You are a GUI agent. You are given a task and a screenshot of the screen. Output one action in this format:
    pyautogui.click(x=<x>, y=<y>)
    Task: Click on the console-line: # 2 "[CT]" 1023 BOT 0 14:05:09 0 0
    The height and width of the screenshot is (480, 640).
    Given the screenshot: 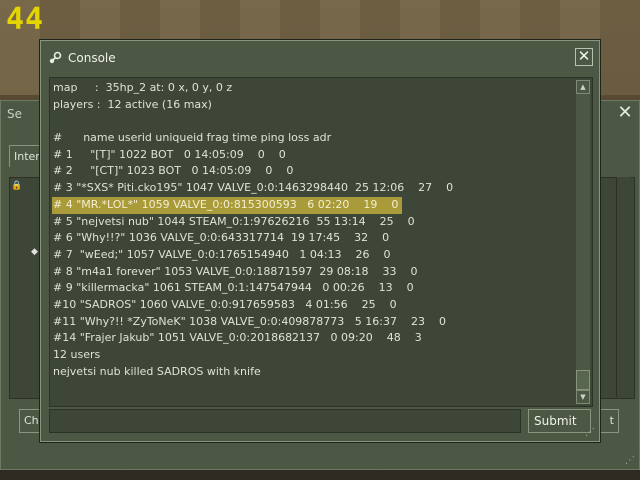 What is the action you would take?
    pyautogui.click(x=311, y=171)
    